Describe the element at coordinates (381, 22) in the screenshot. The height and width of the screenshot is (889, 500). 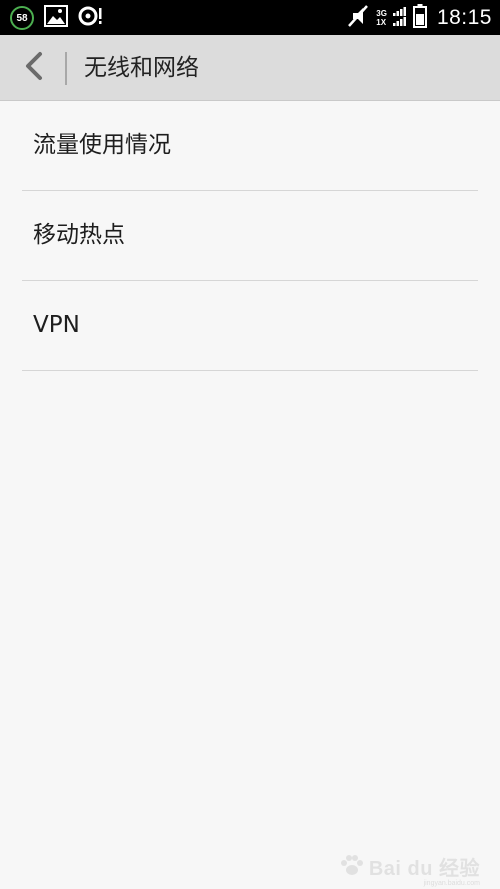
I see `network-type-bottom: 1X` at that location.